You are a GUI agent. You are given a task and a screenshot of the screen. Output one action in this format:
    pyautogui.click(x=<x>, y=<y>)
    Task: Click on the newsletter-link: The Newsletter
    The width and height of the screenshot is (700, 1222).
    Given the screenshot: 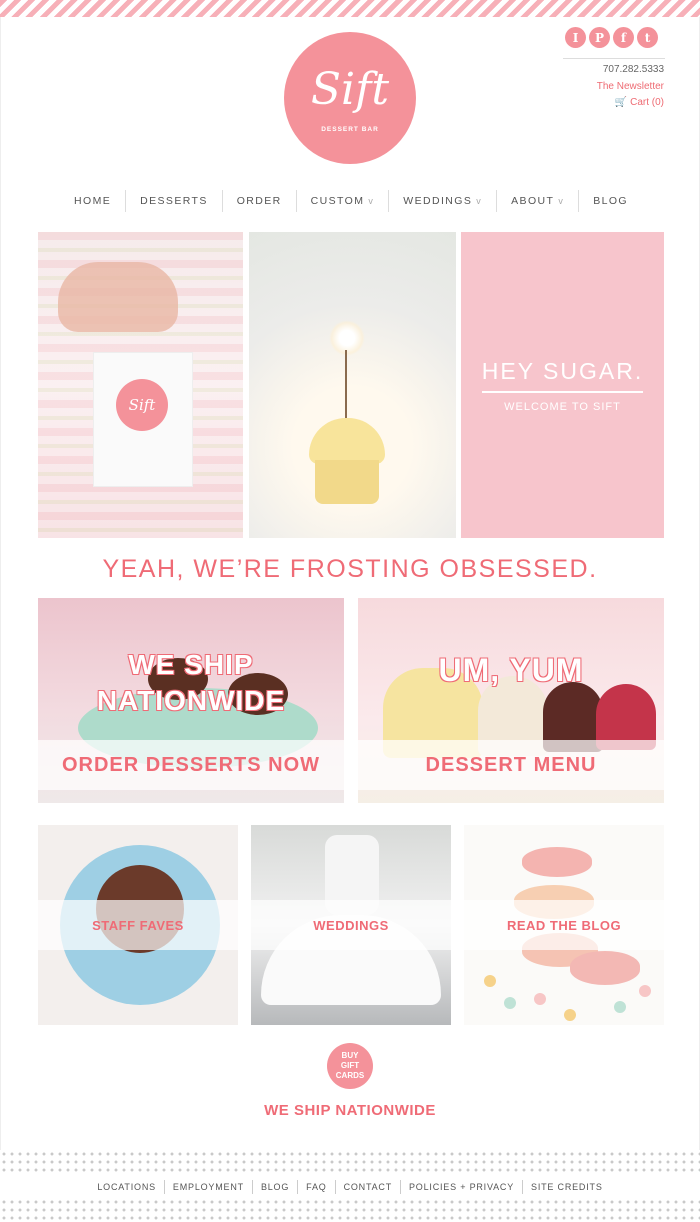 What is the action you would take?
    pyautogui.click(x=630, y=86)
    